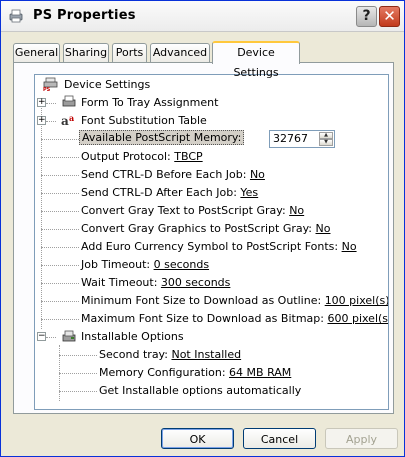  I want to click on setting-label: Convert Gray Text to PostScript Gray:, so click(185, 210).